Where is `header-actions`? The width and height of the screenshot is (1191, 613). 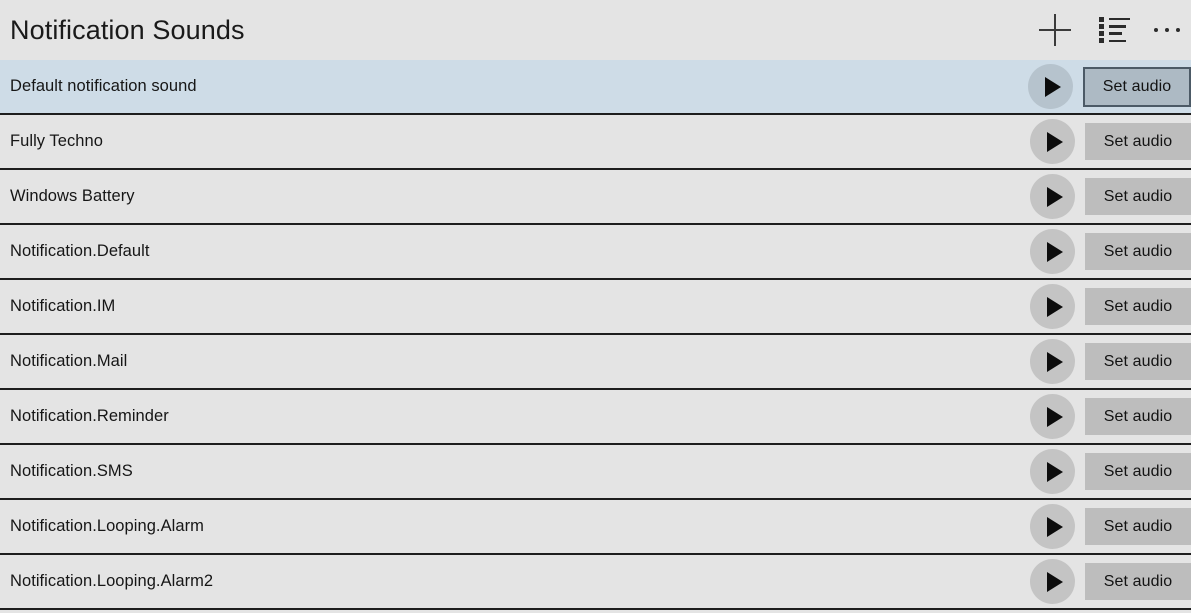
header-actions is located at coordinates (1108, 30).